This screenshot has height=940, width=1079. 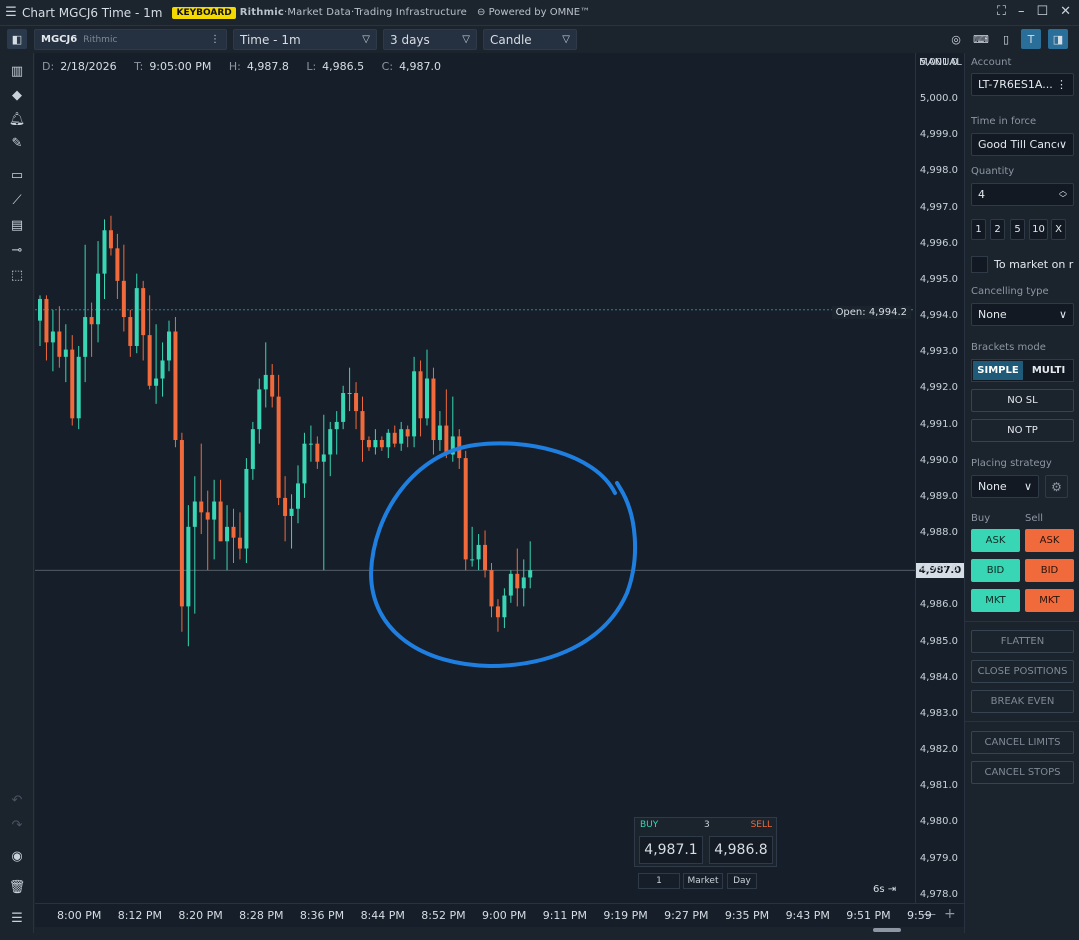 I want to click on timeframe-select: Time - 1m ▽, so click(x=305, y=39).